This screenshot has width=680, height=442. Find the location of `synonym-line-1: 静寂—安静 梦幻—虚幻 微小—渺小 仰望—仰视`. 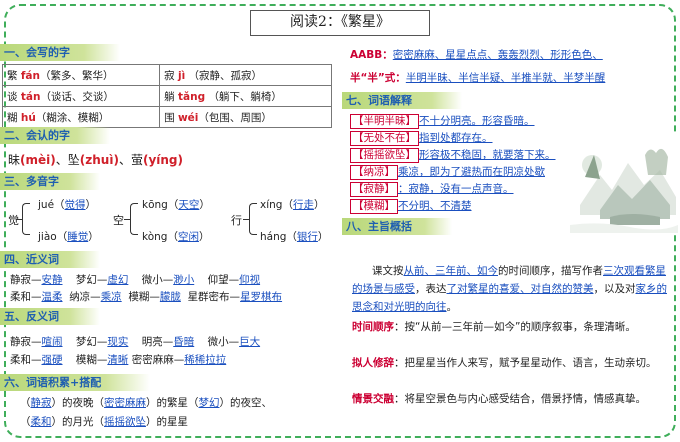

synonym-line-1: 静寂—安静 梦幻—虚幻 微小—渺小 仰望—仰视 is located at coordinates (135, 280).